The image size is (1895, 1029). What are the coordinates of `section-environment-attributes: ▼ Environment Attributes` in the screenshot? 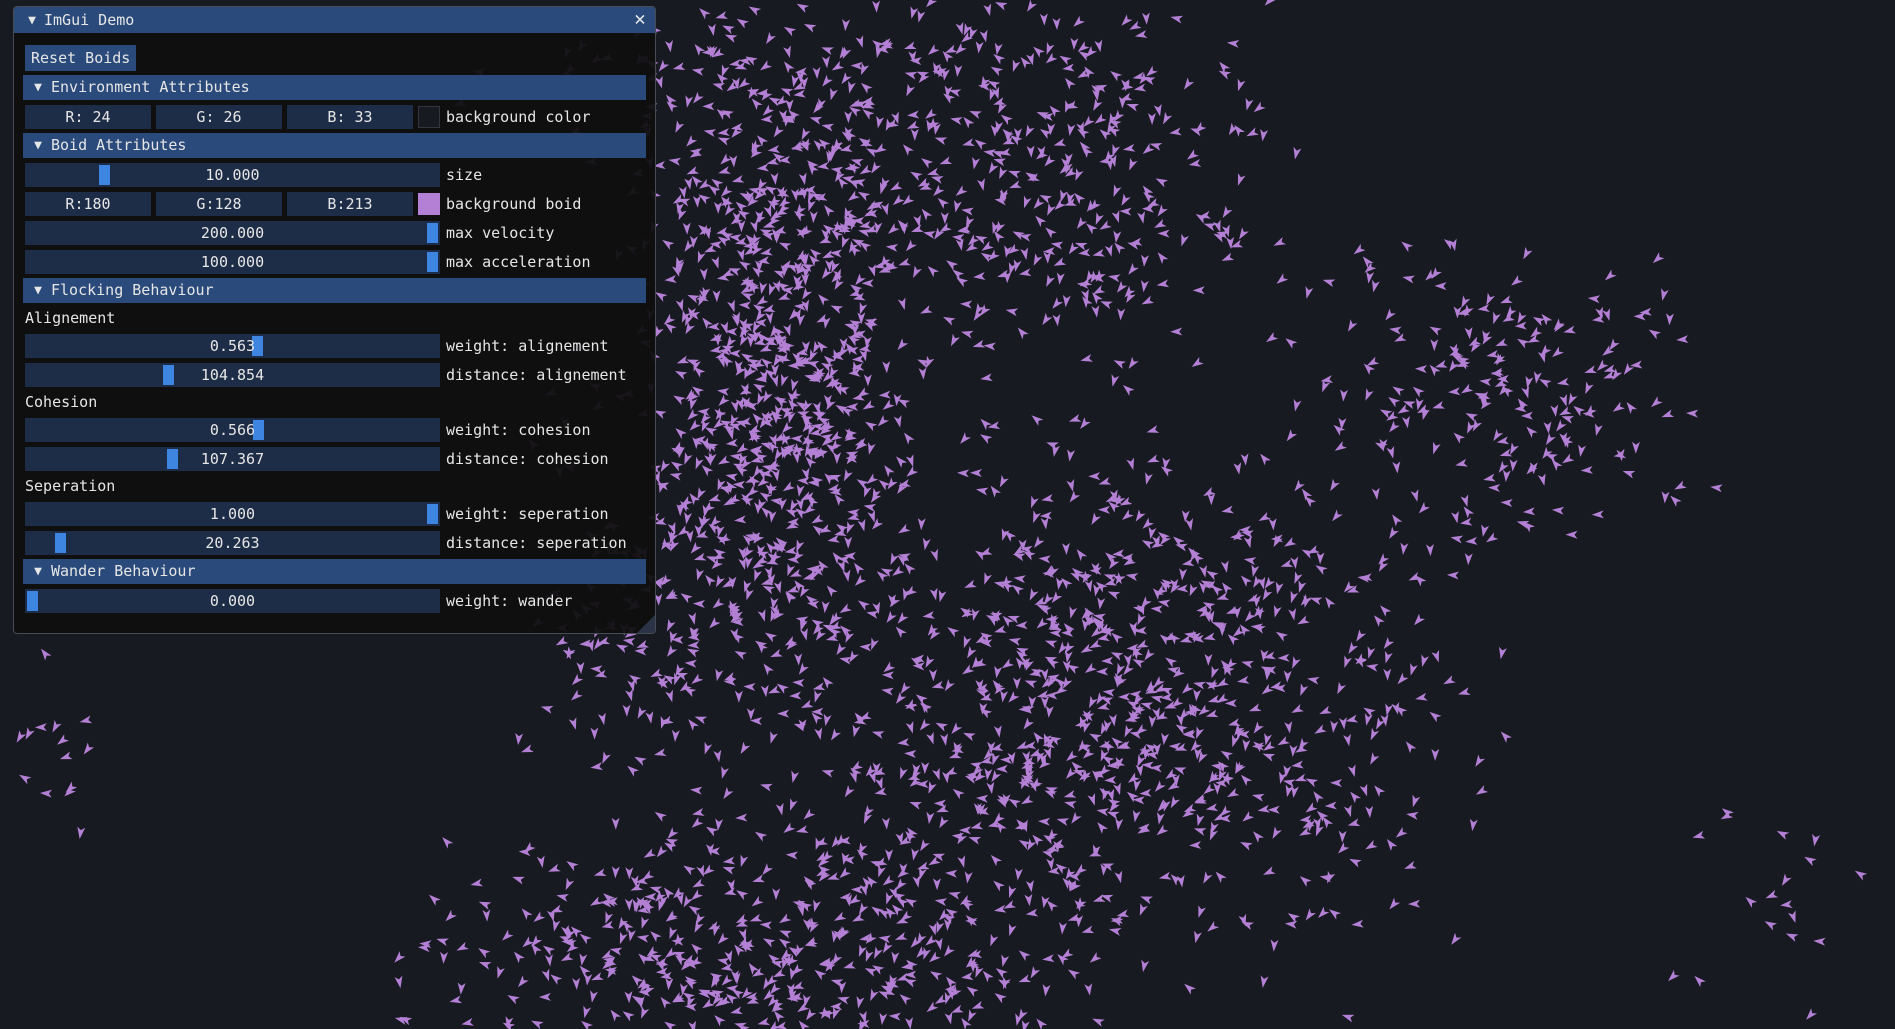 It's located at (334, 87).